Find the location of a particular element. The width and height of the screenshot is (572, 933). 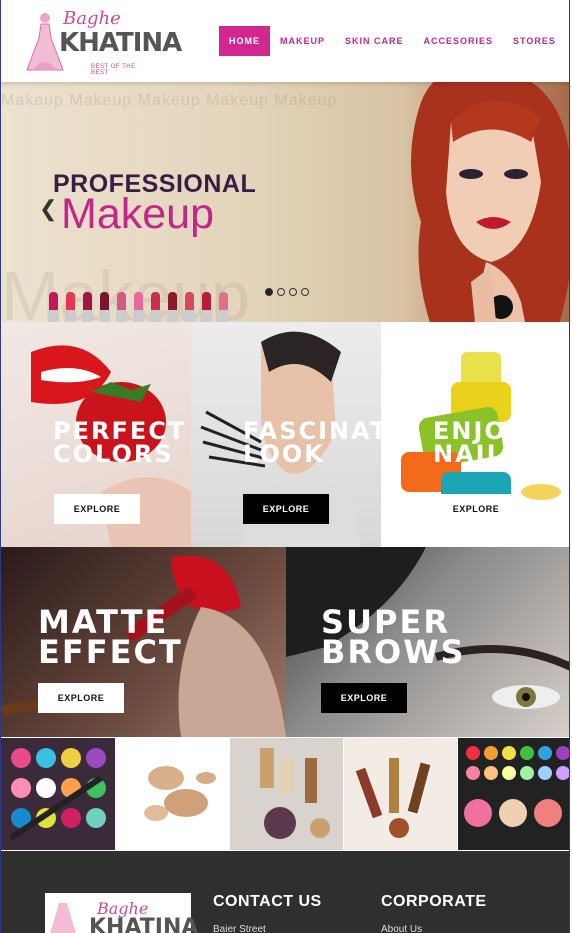

color-palette-image is located at coordinates (516, 786).